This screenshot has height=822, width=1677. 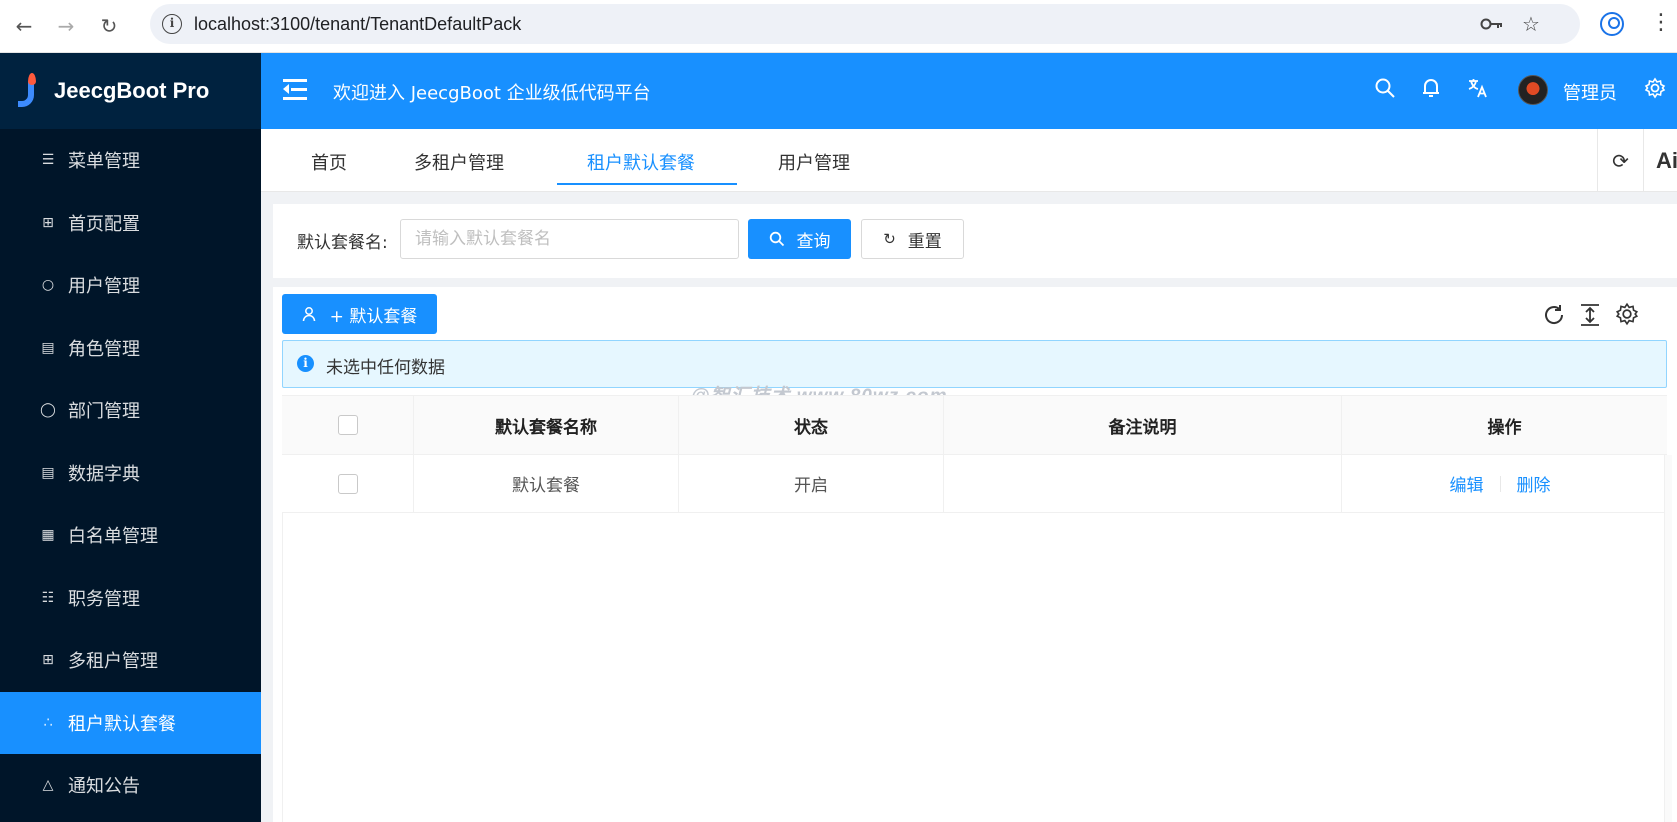 What do you see at coordinates (647, 184) in the screenshot?
I see `active-tab-indicator` at bounding box center [647, 184].